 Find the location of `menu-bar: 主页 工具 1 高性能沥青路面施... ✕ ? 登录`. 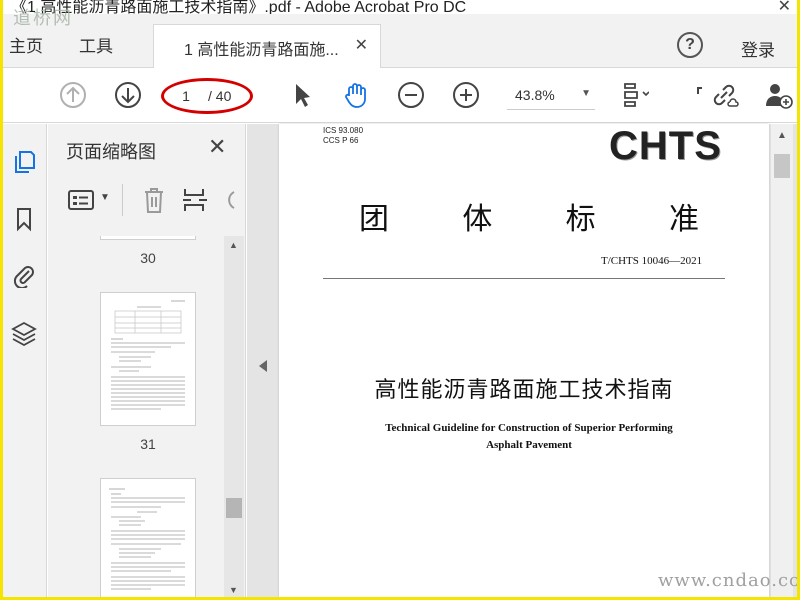

menu-bar: 主页 工具 1 高性能沥青路面施... ✕ ? 登录 is located at coordinates (400, 41).